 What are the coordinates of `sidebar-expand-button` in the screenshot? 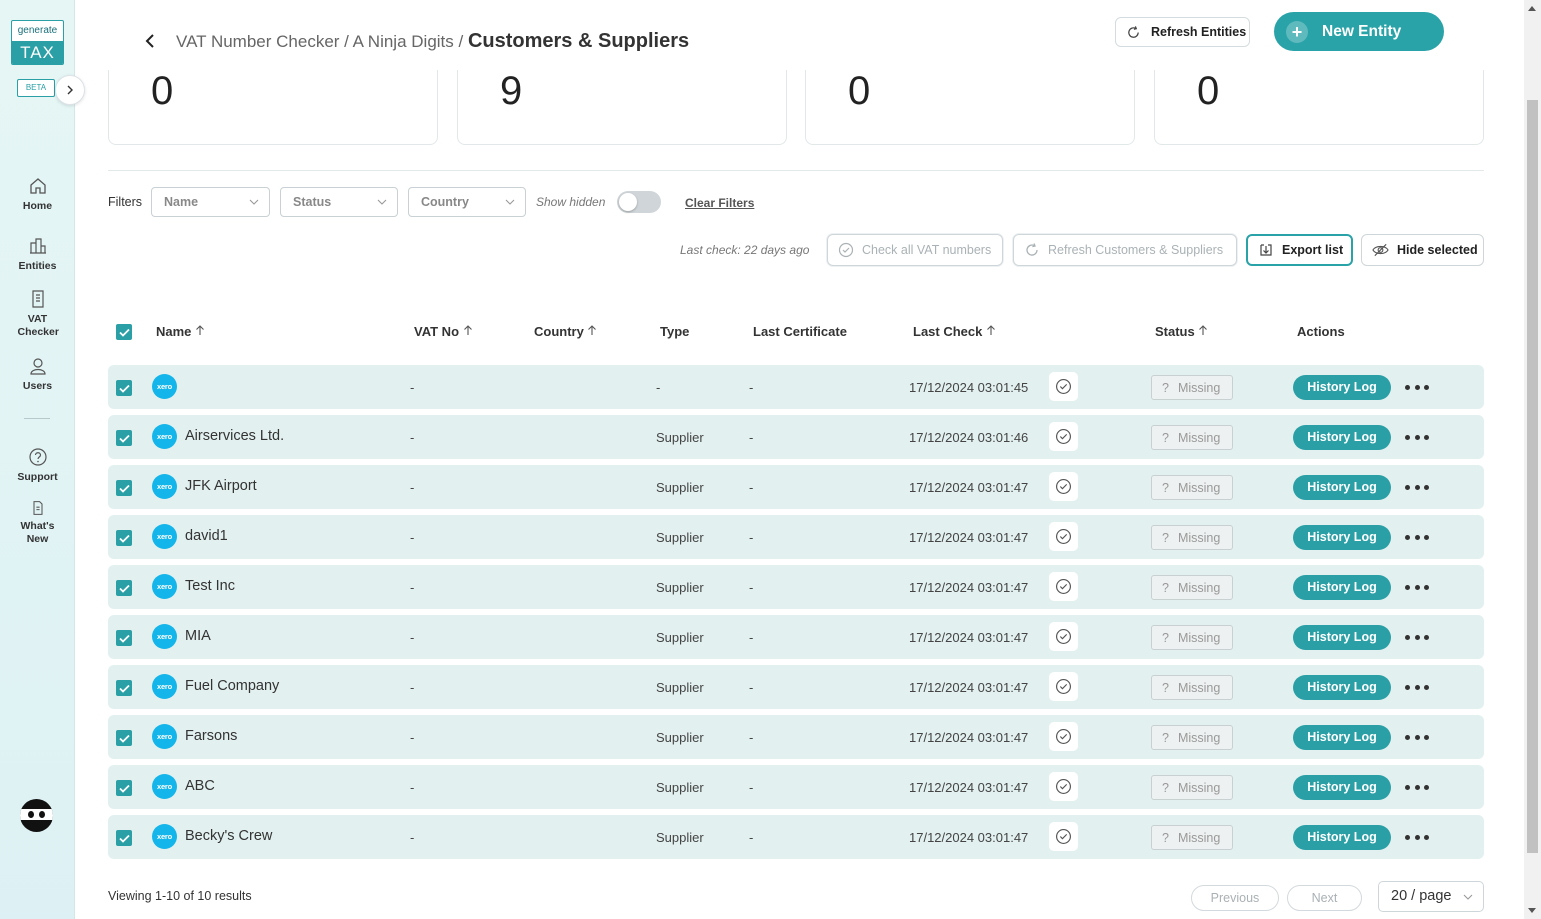 It's located at (70, 90).